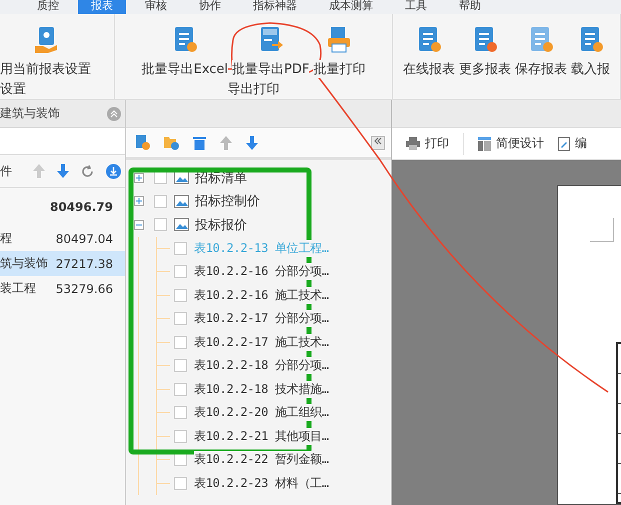 Image resolution: width=621 pixels, height=505 pixels. Describe the element at coordinates (511, 143) in the screenshot. I see `toolbar-button: 简便设计` at that location.